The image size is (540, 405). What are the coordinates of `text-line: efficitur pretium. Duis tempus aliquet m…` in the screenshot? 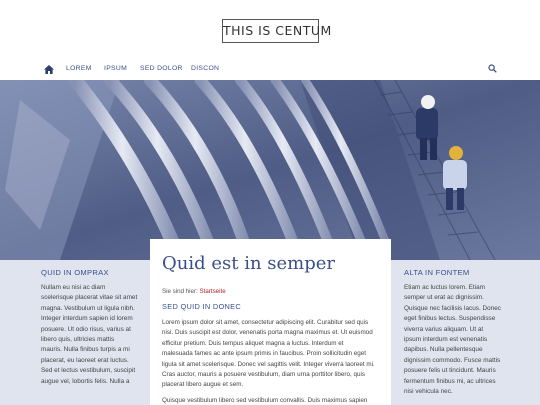 It's located at (253, 343).